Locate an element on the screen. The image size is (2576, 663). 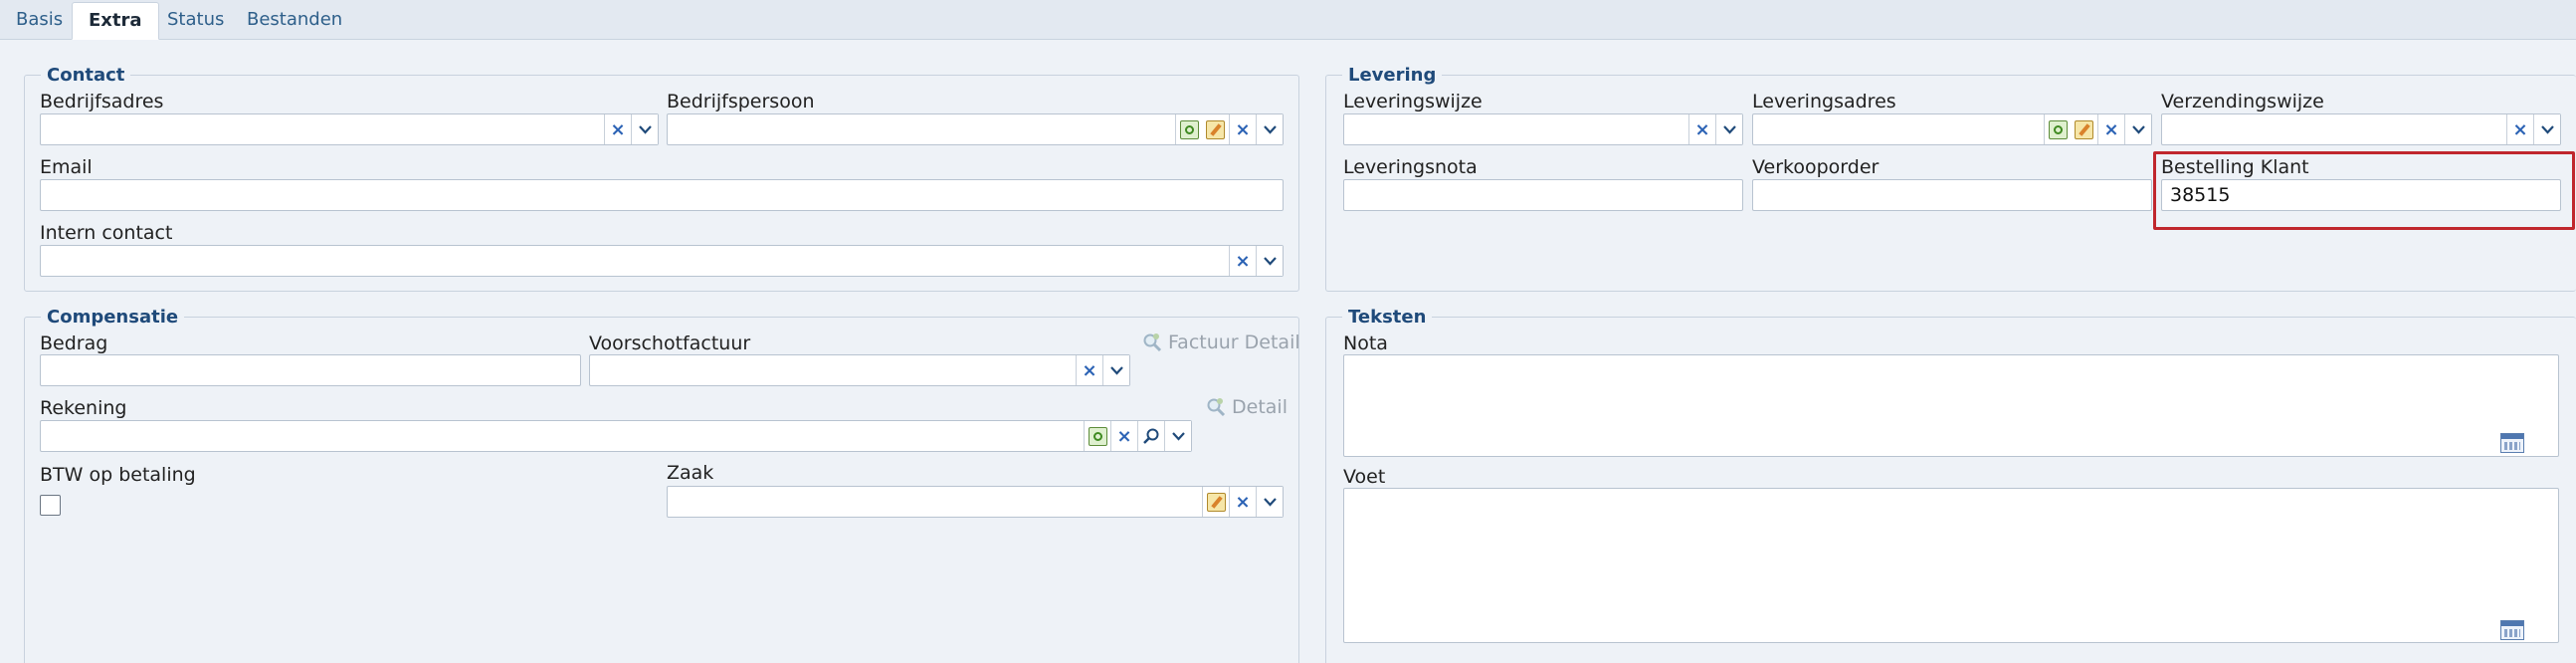
leveringsnota-label: Leveringsnota is located at coordinates (1410, 167).